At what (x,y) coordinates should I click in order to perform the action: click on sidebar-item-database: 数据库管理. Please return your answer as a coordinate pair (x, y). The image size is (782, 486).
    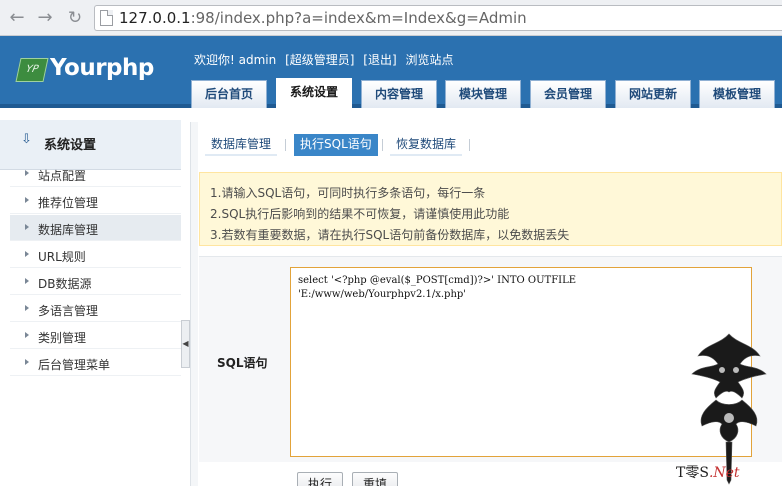
    Looking at the image, I should click on (95, 228).